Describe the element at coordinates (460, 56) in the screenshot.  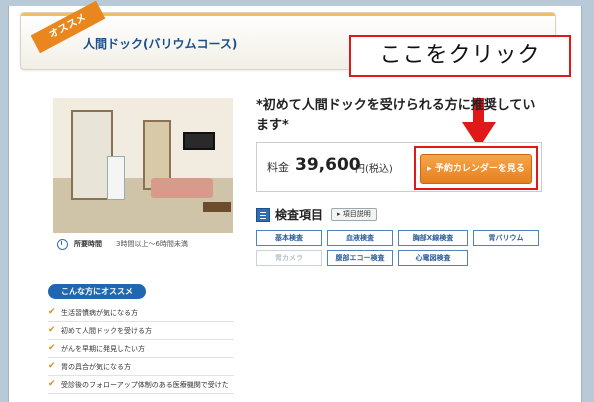
I see `click-here-callout: ここをクリック` at that location.